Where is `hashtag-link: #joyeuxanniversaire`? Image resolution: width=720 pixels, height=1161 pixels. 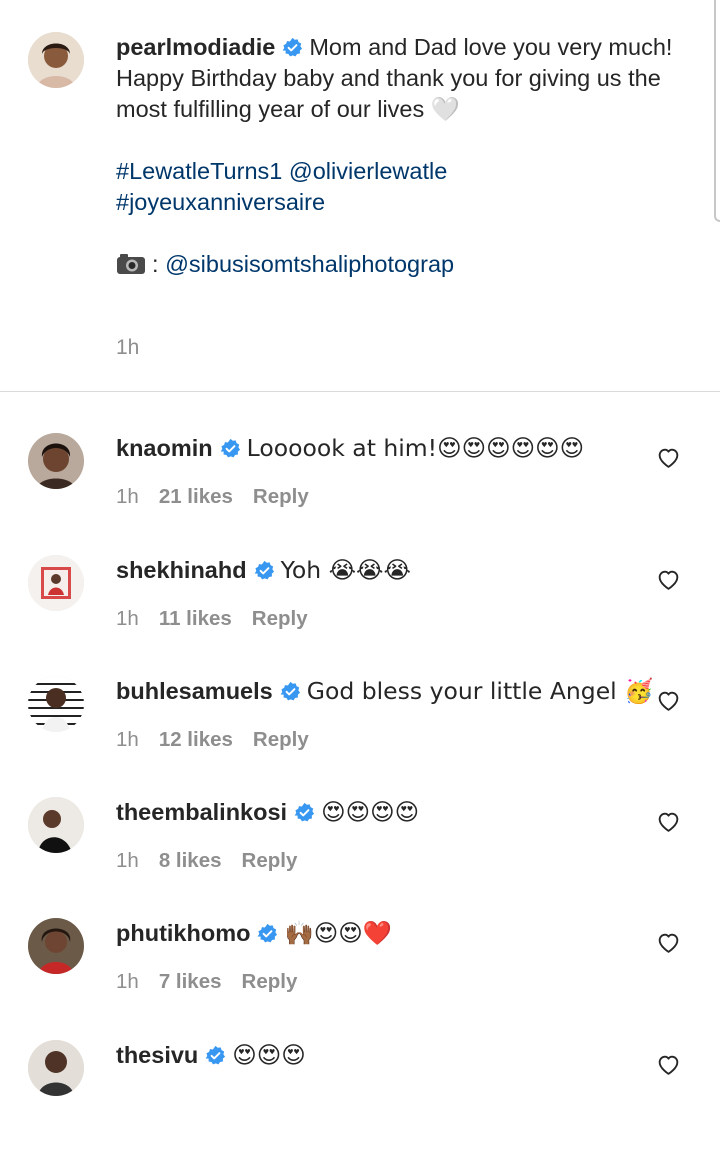
hashtag-link: #joyeuxanniversaire is located at coordinates (220, 202).